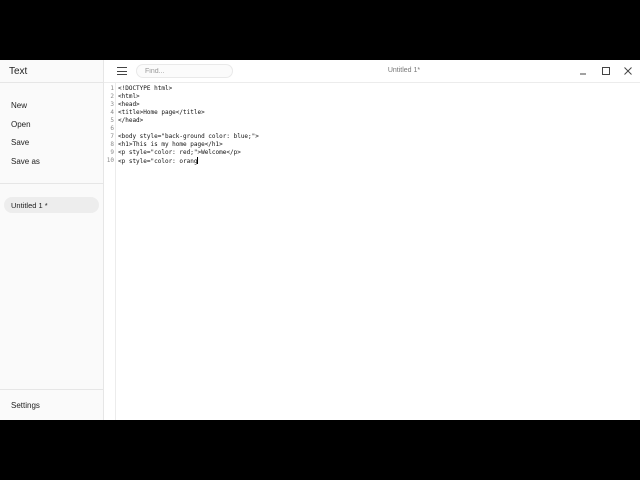  Describe the element at coordinates (112, 128) in the screenshot. I see `line-number: 6` at that location.